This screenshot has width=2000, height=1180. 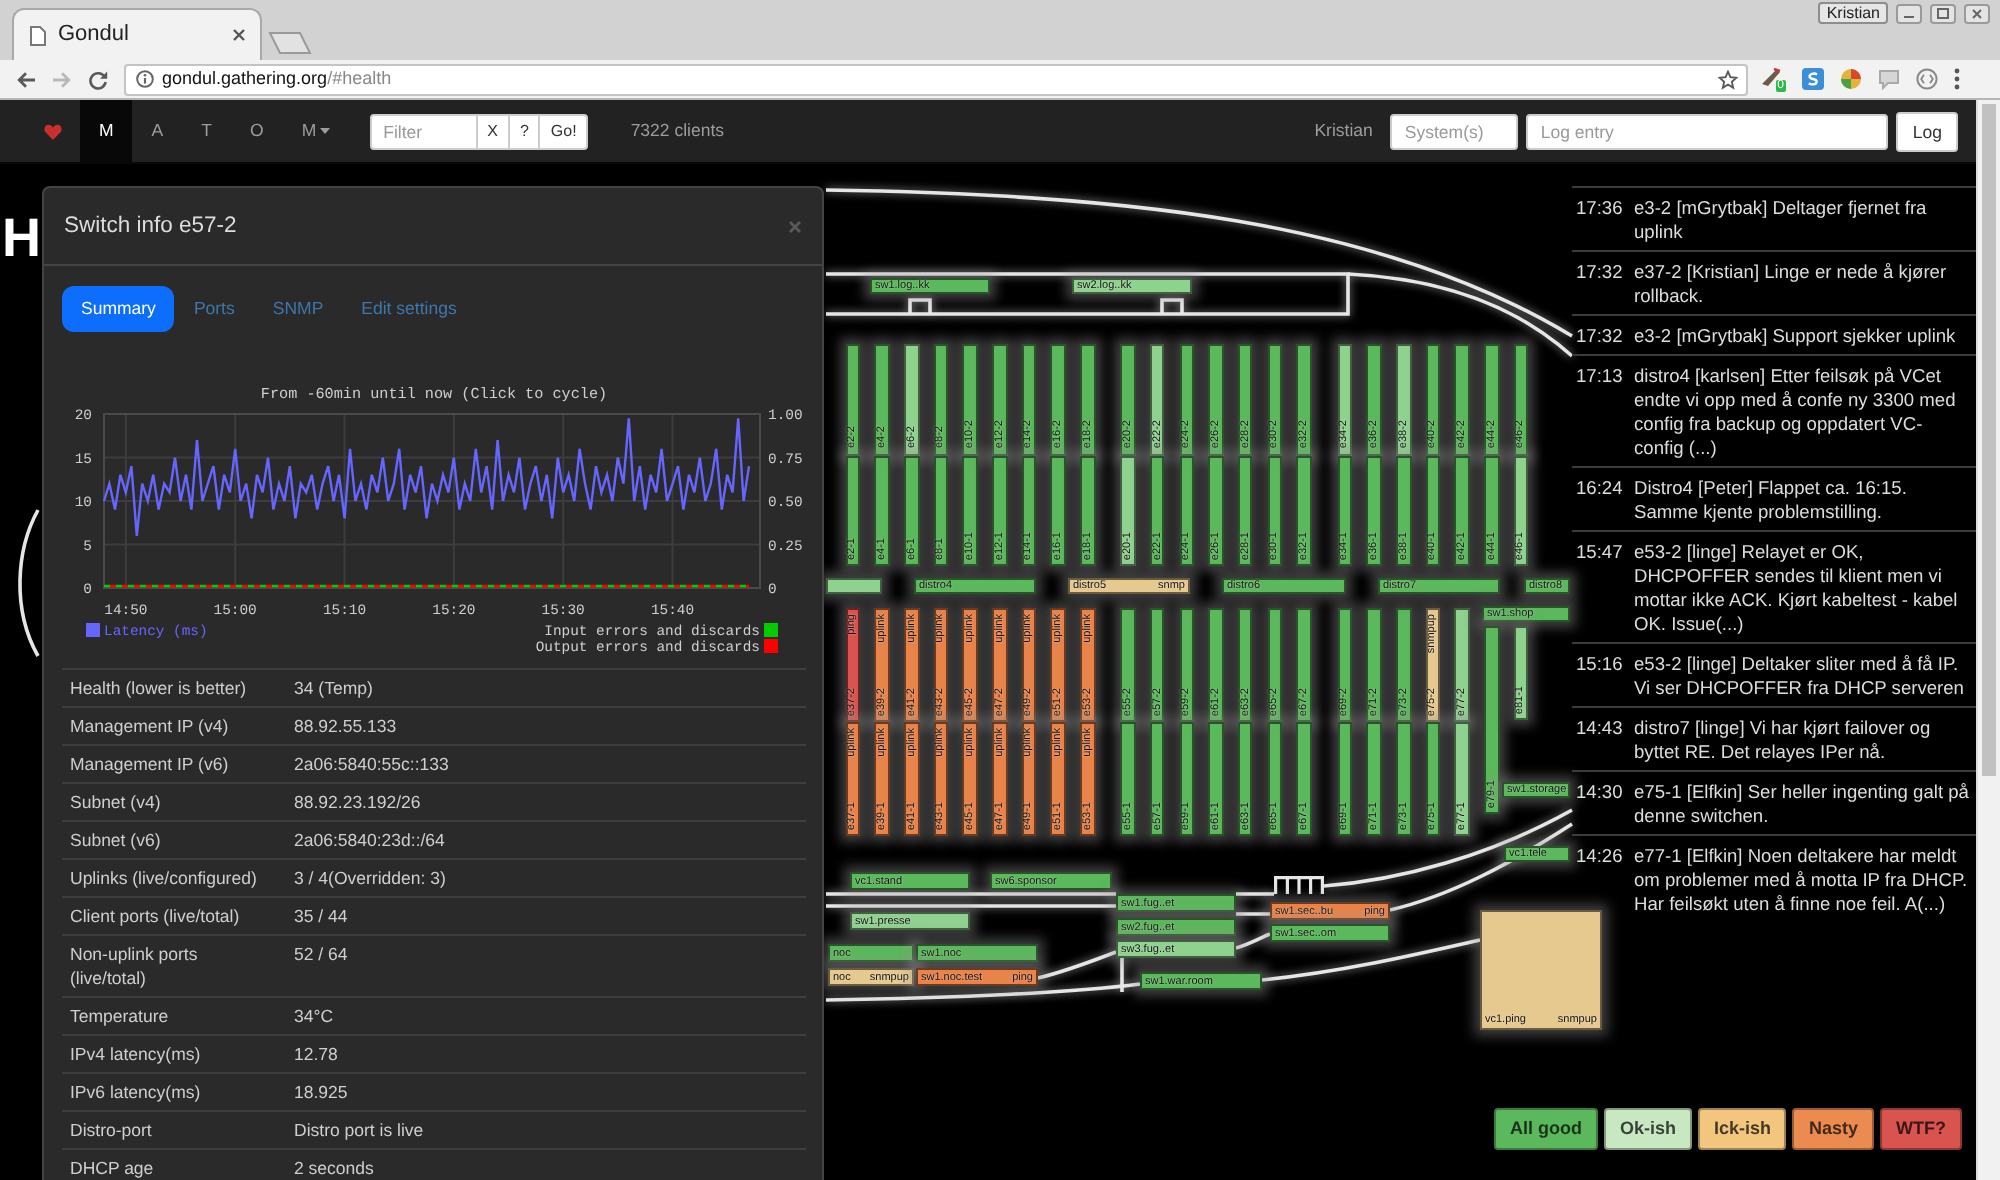 What do you see at coordinates (174, 1054) in the screenshot?
I see `row-label: IPv4 latency(ms)` at bounding box center [174, 1054].